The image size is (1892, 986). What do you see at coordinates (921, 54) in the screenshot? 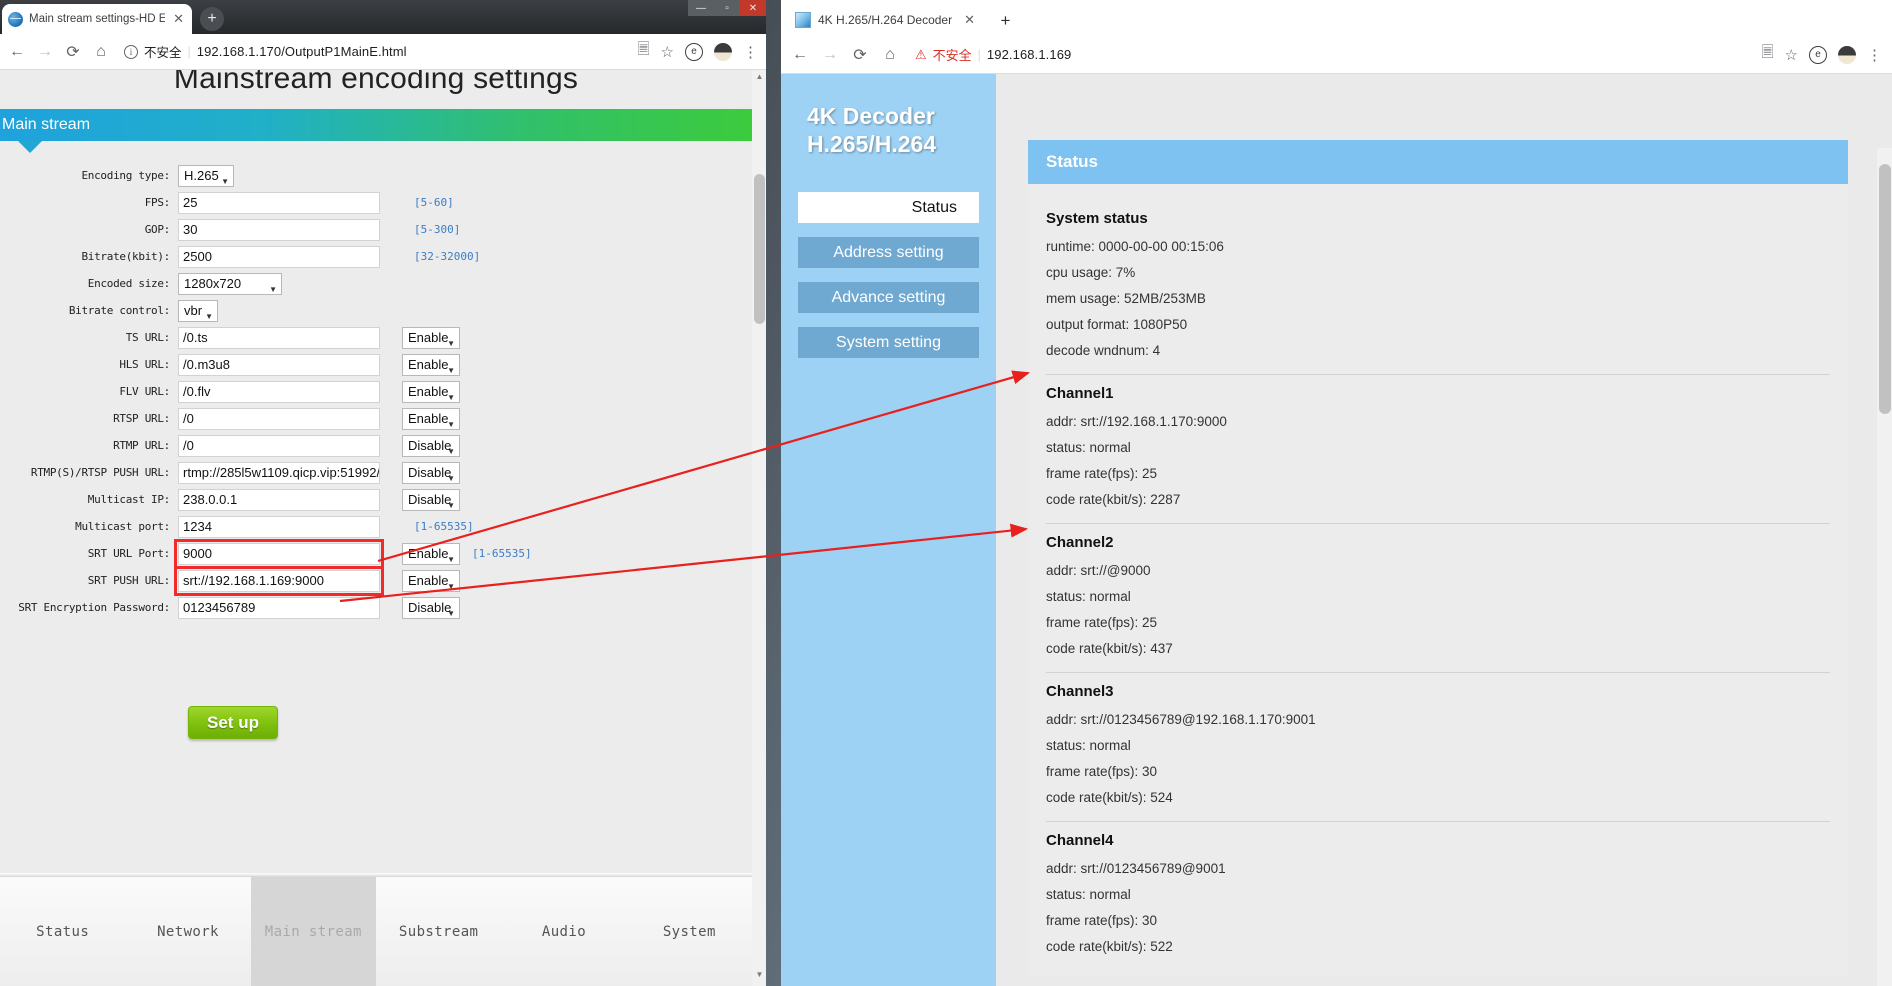
I see `warning-icon: ⚠` at bounding box center [921, 54].